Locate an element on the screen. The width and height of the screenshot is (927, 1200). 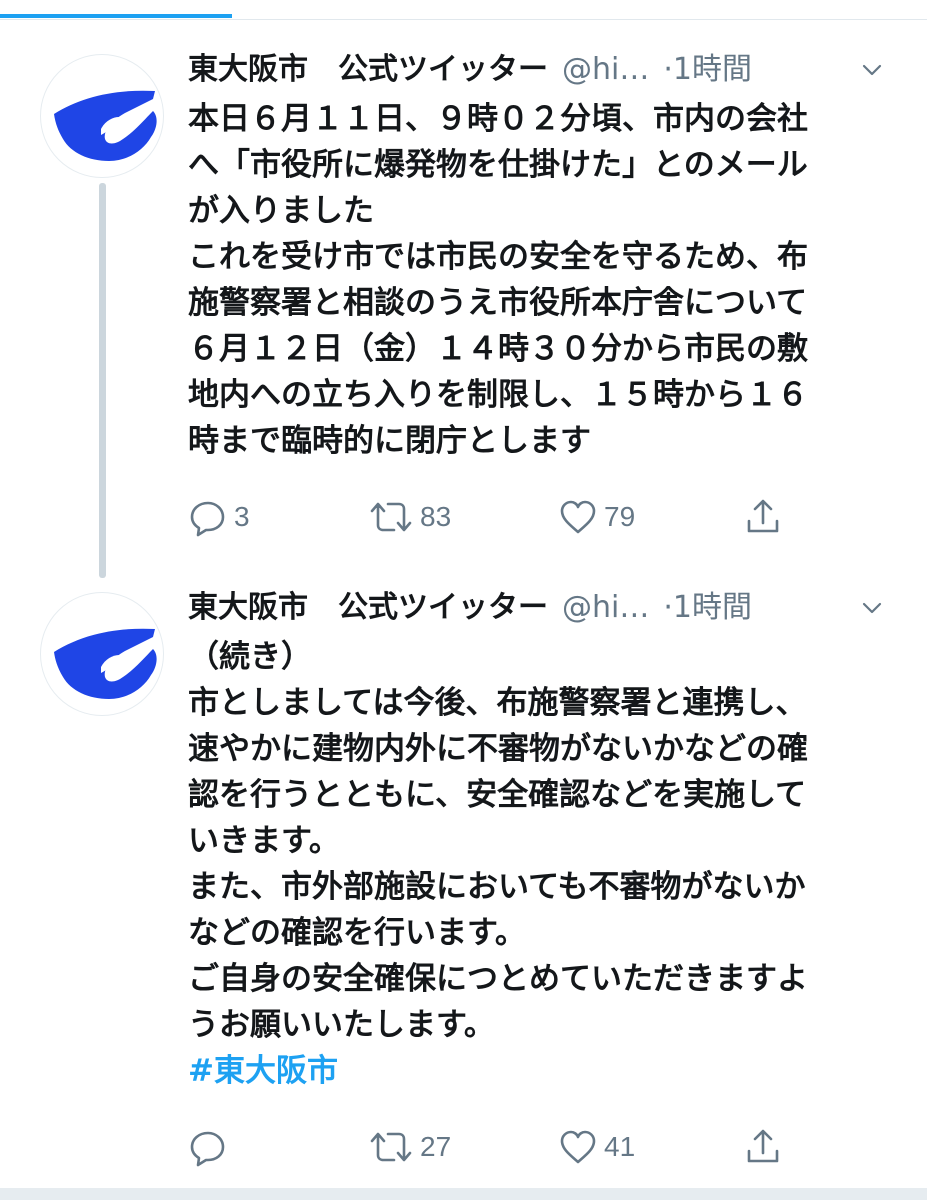
like-button: 79 is located at coordinates (596, 517).